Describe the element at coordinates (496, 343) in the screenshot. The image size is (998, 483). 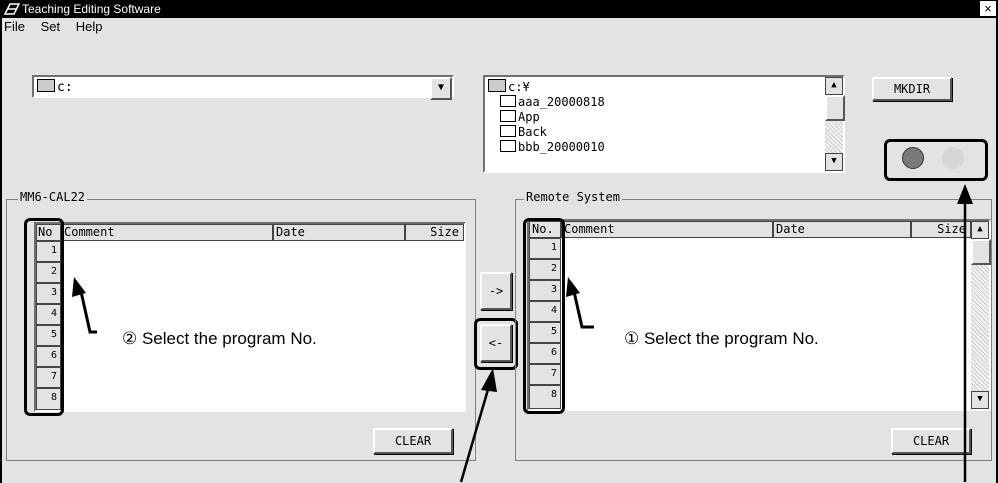
I see `transfer-to-local-button: <-` at that location.